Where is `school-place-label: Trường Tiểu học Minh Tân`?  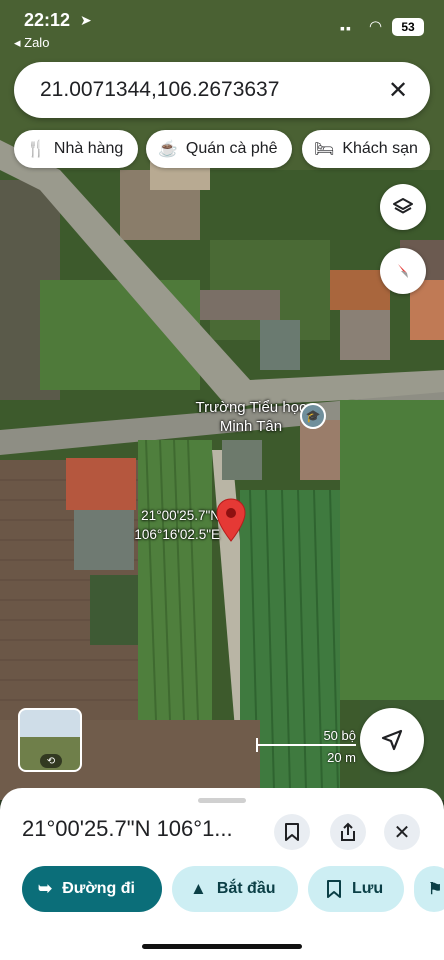 school-place-label: Trường Tiểu học Minh Tân is located at coordinates (251, 417).